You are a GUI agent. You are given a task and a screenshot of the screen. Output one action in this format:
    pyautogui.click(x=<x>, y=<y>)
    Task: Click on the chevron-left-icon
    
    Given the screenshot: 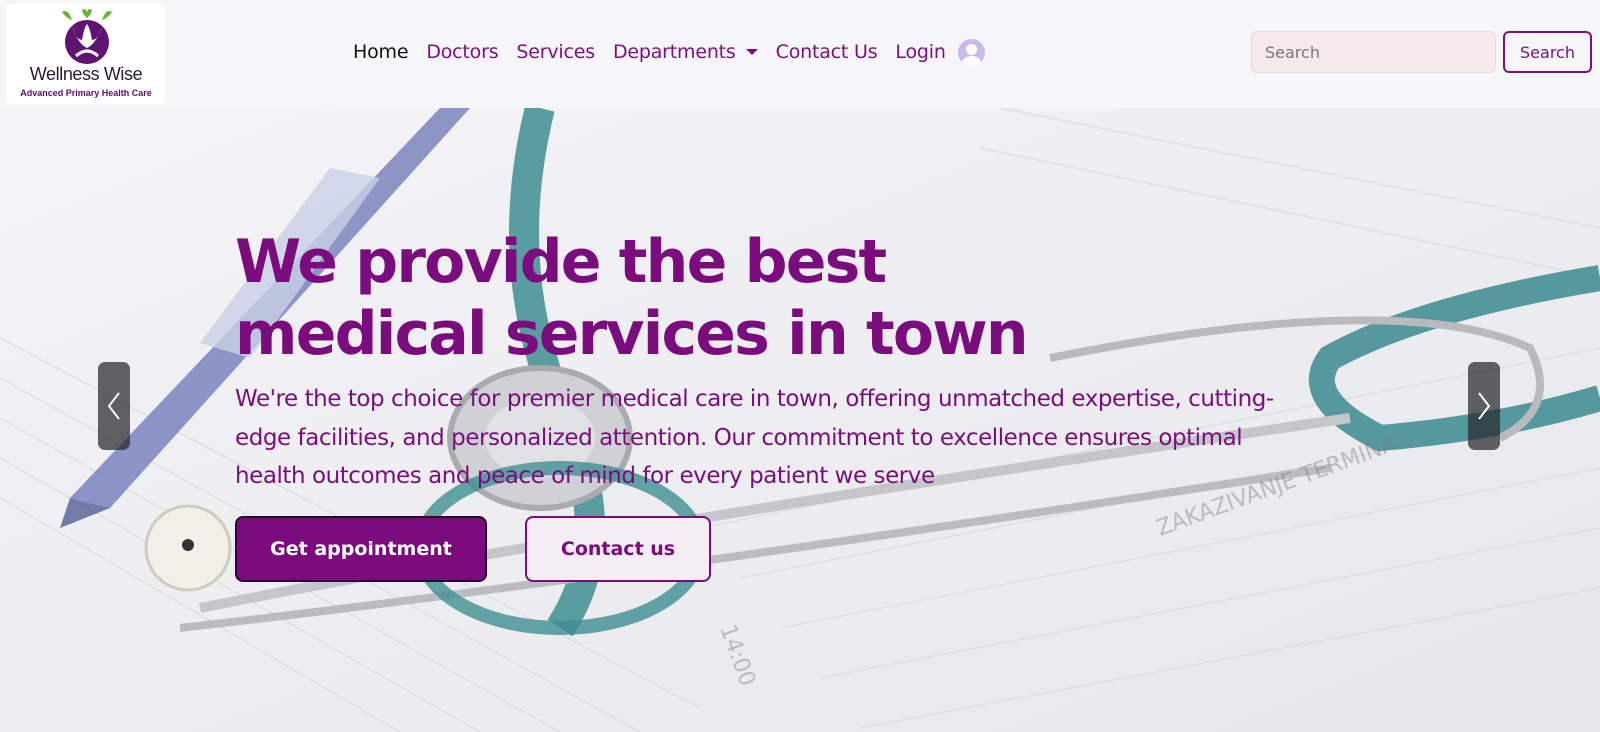 What is the action you would take?
    pyautogui.click(x=113, y=406)
    